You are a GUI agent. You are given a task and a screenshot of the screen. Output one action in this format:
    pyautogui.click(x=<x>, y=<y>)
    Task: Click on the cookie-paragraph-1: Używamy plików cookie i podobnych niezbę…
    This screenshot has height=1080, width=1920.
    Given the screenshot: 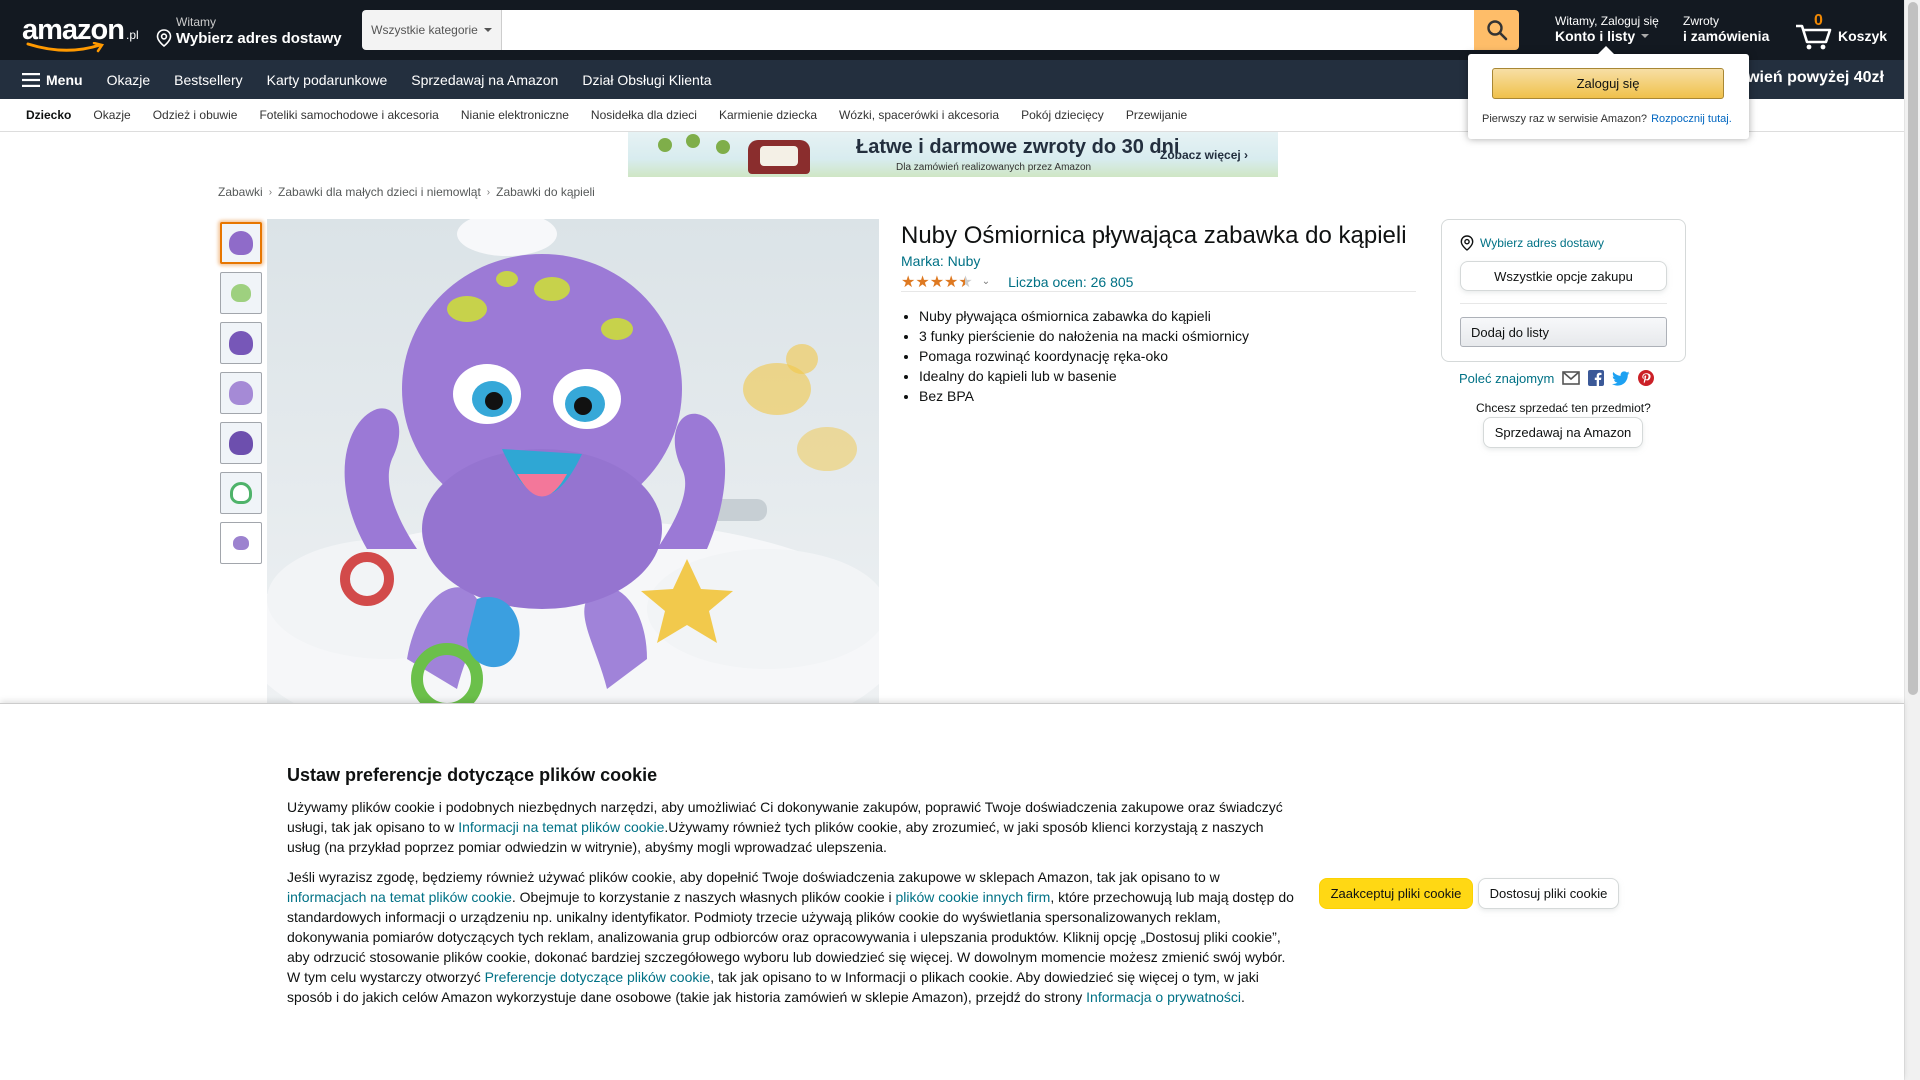 What is the action you would take?
    pyautogui.click(x=792, y=827)
    